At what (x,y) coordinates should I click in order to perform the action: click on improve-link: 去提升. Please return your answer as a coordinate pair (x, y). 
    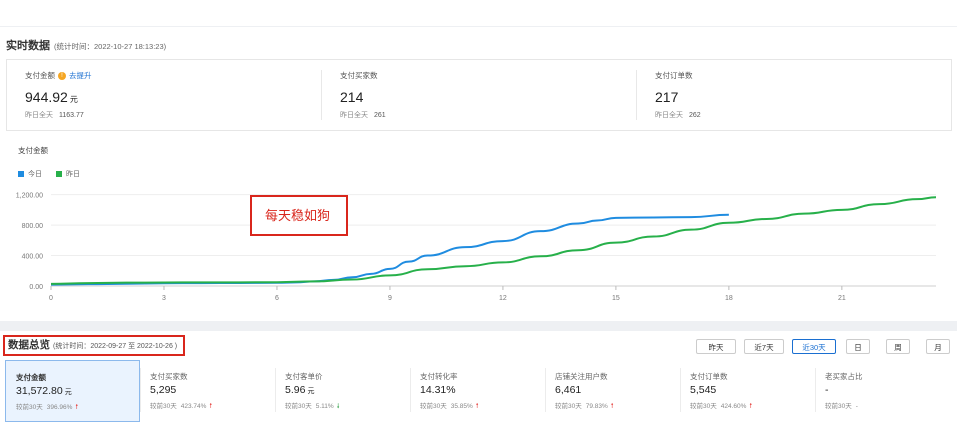
    Looking at the image, I should click on (80, 75).